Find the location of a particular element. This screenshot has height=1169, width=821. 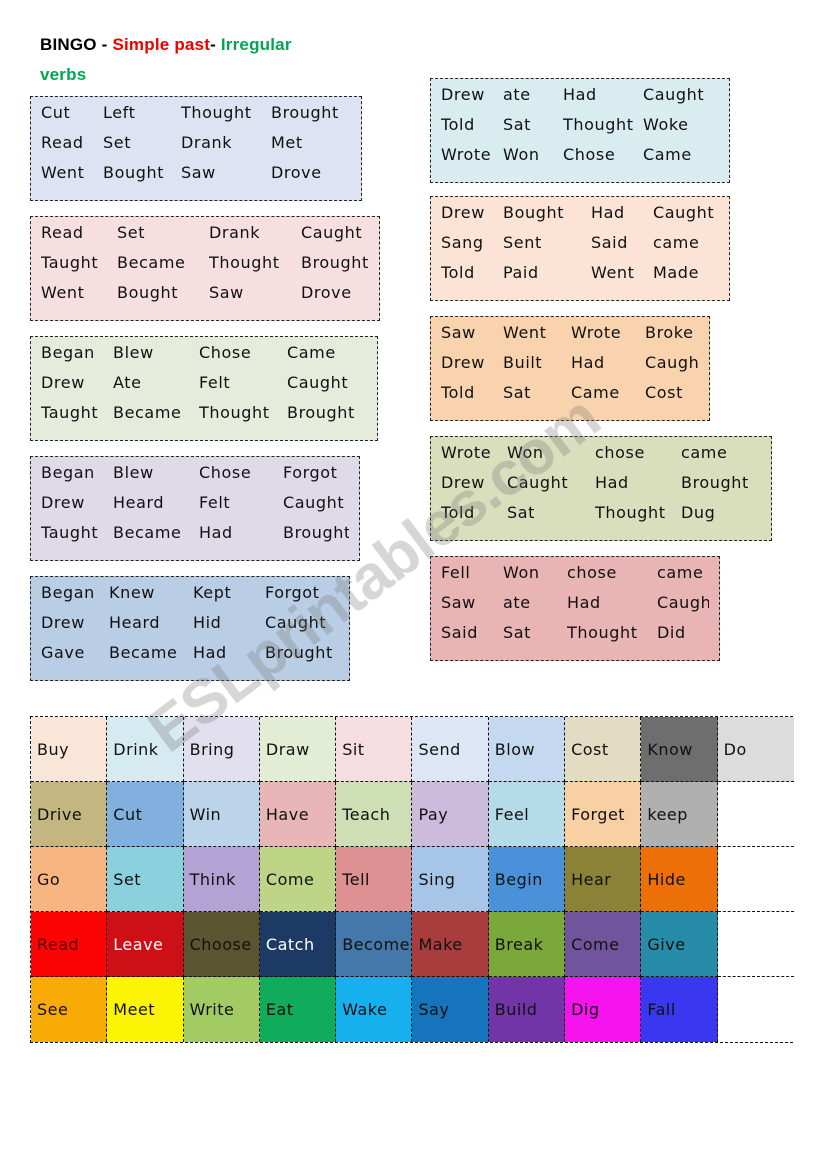

bingo-card-cell: Cut is located at coordinates (72, 112).